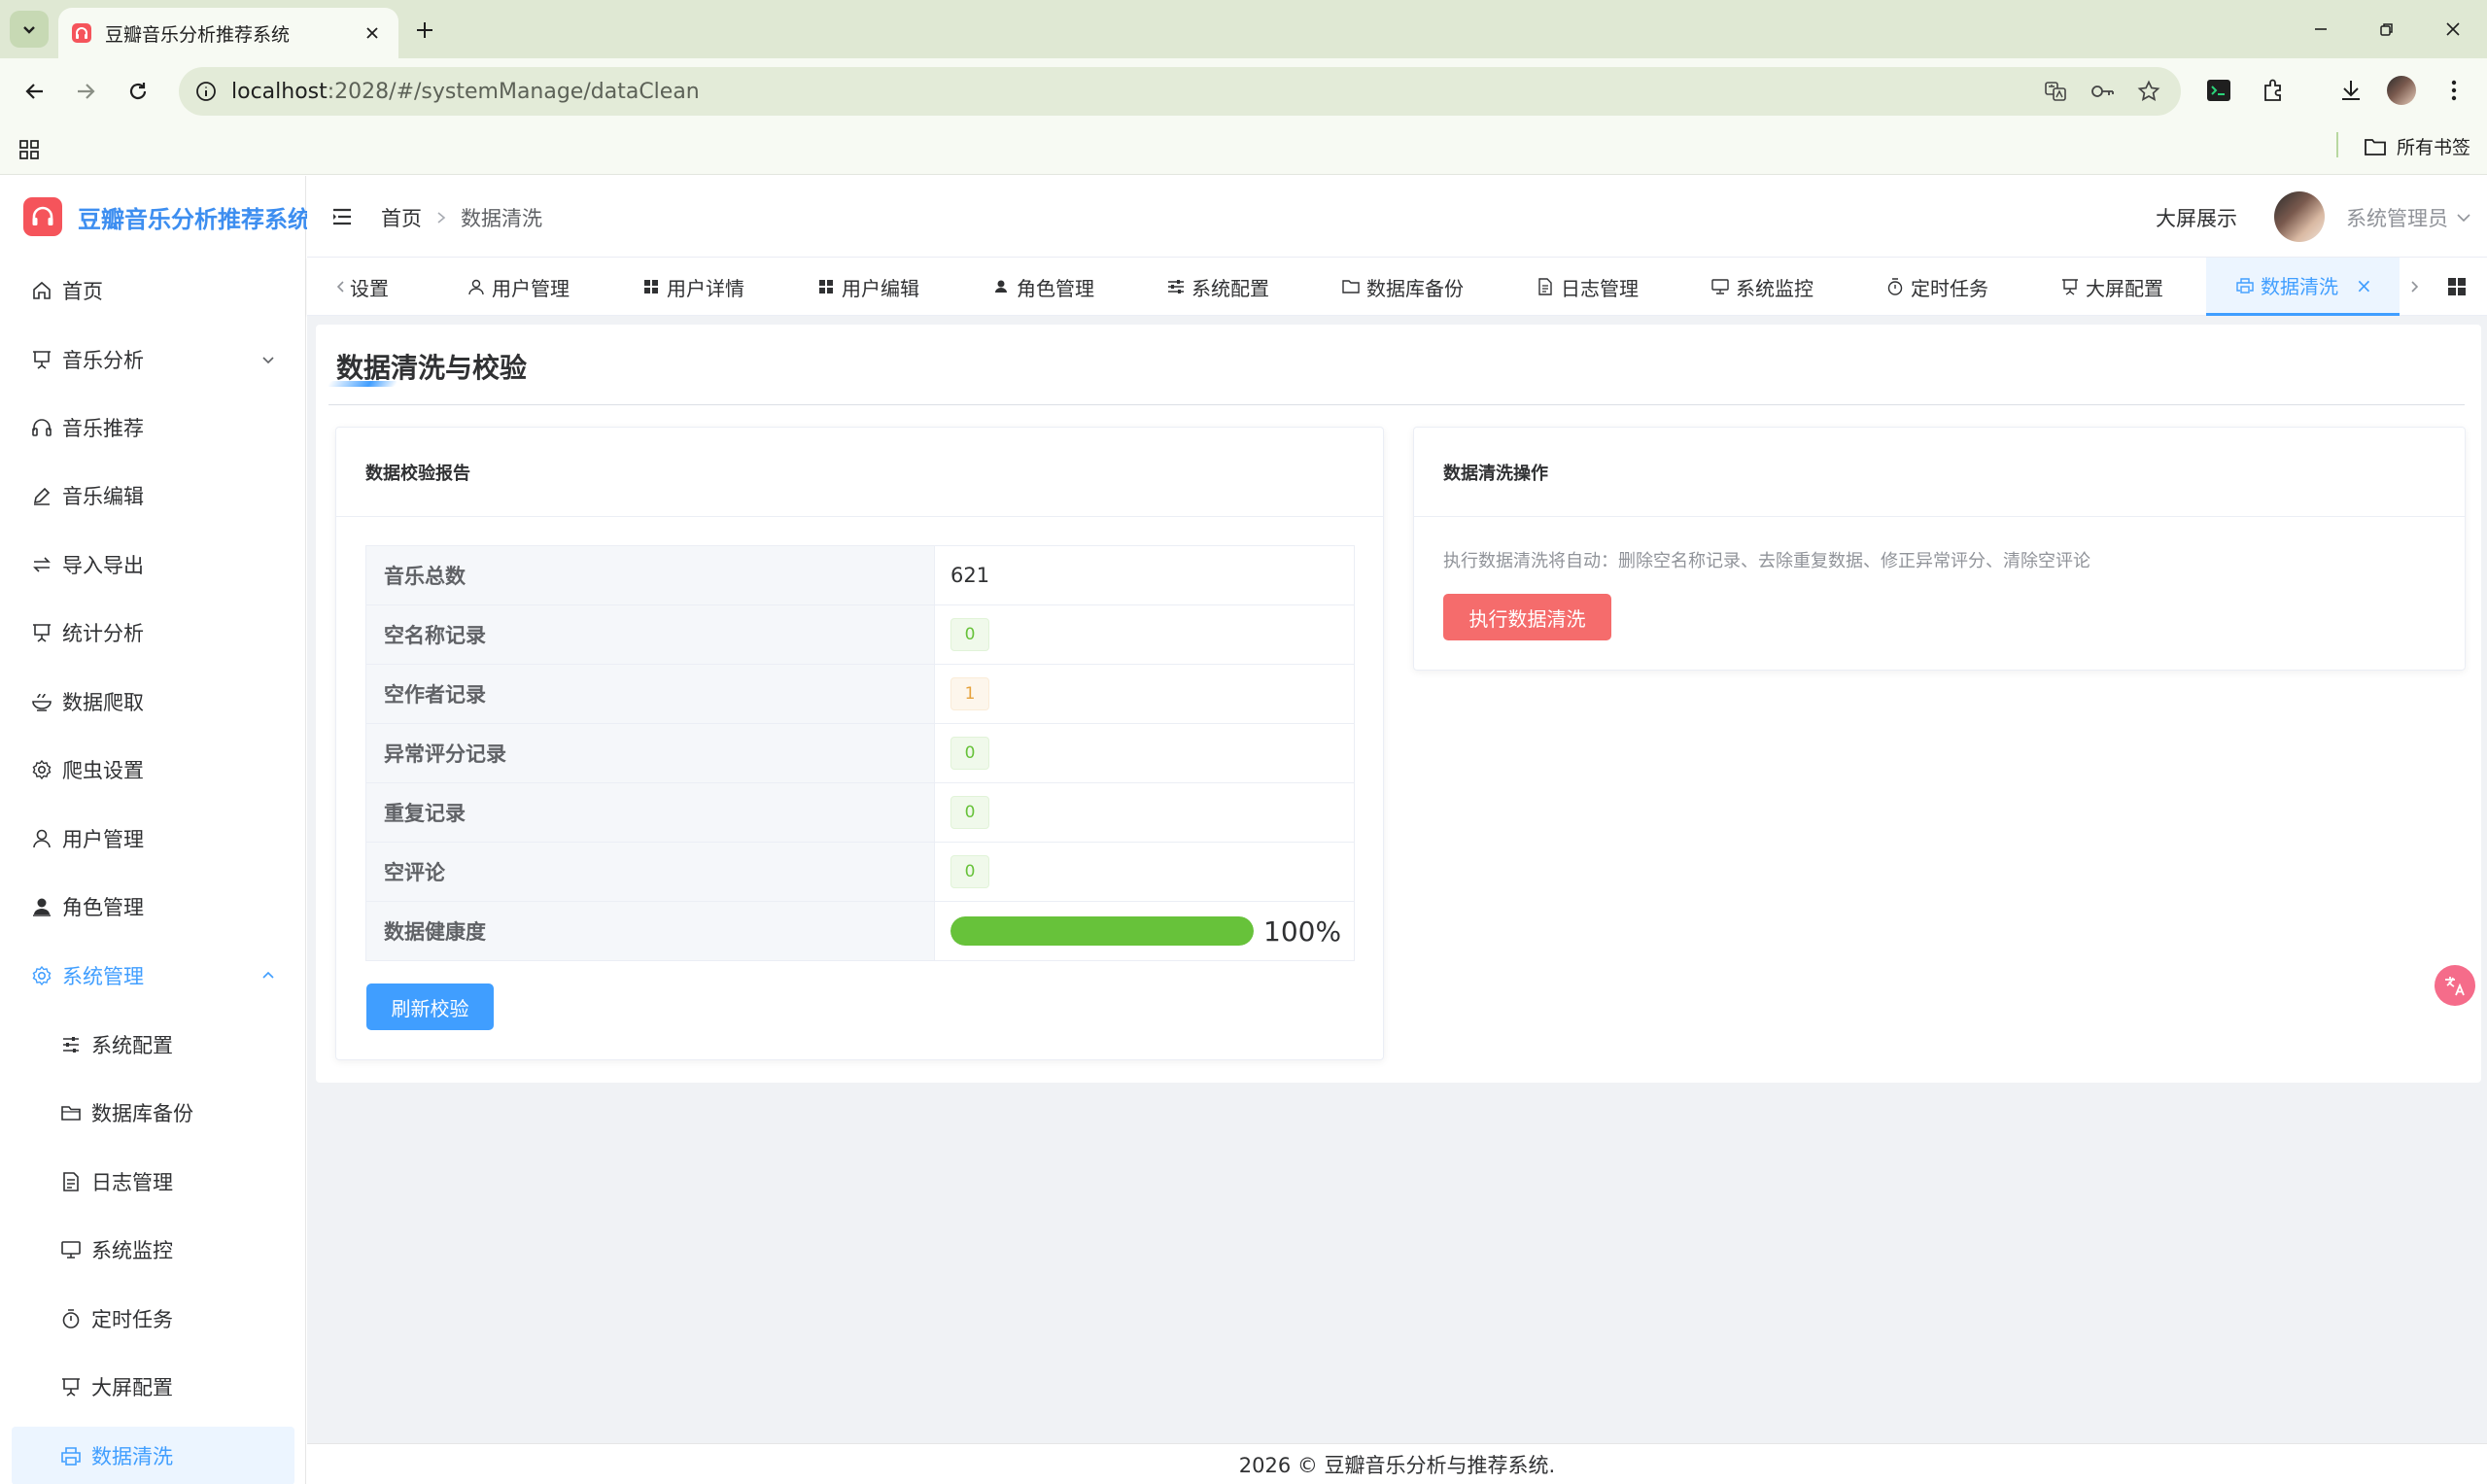 The image size is (2487, 1484). Describe the element at coordinates (1936, 287) in the screenshot. I see `tag-scheduled-tasks: 定时任务` at that location.